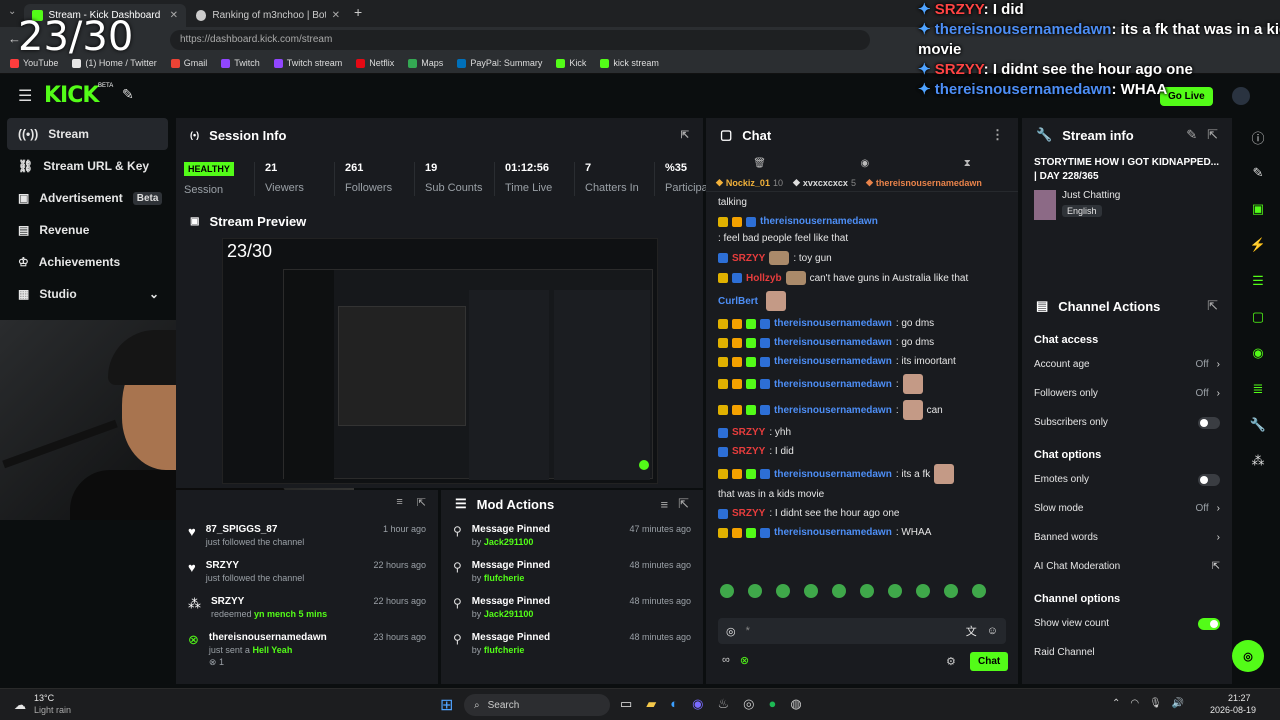 The height and width of the screenshot is (720, 1280). What do you see at coordinates (744, 660) in the screenshot?
I see `kick-coin-icon: ⊗` at bounding box center [744, 660].